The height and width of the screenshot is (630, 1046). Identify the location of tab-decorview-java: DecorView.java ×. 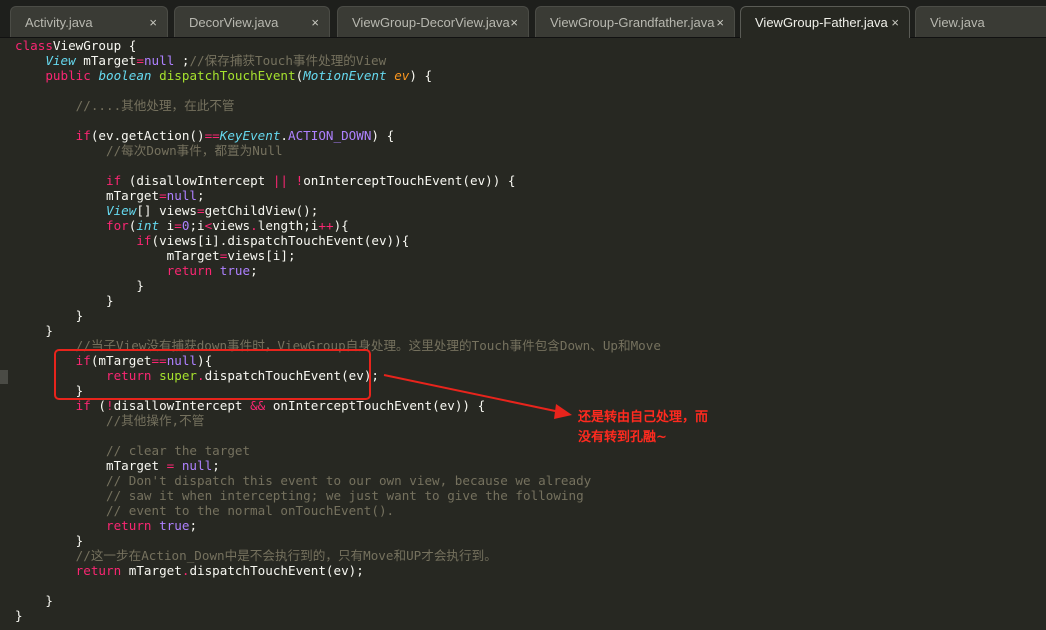
(252, 21).